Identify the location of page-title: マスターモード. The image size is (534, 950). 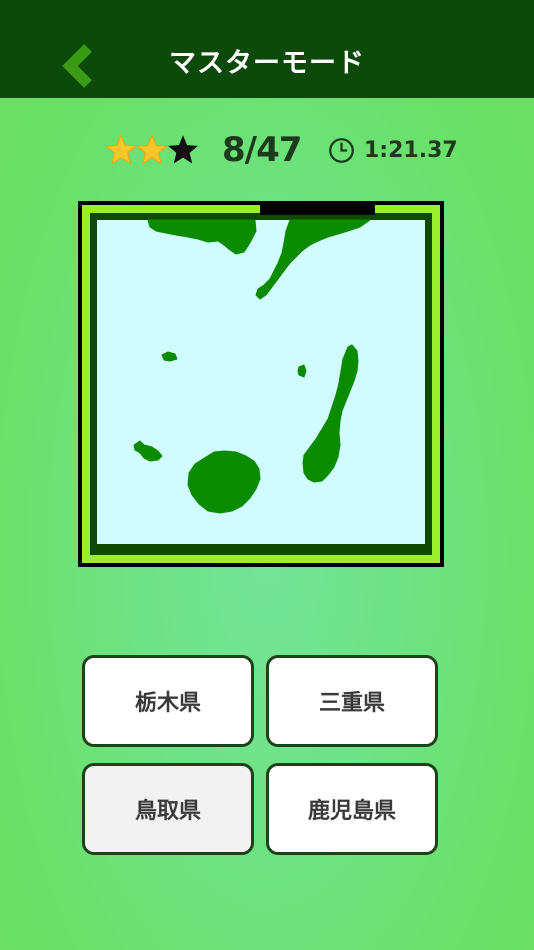
(267, 63).